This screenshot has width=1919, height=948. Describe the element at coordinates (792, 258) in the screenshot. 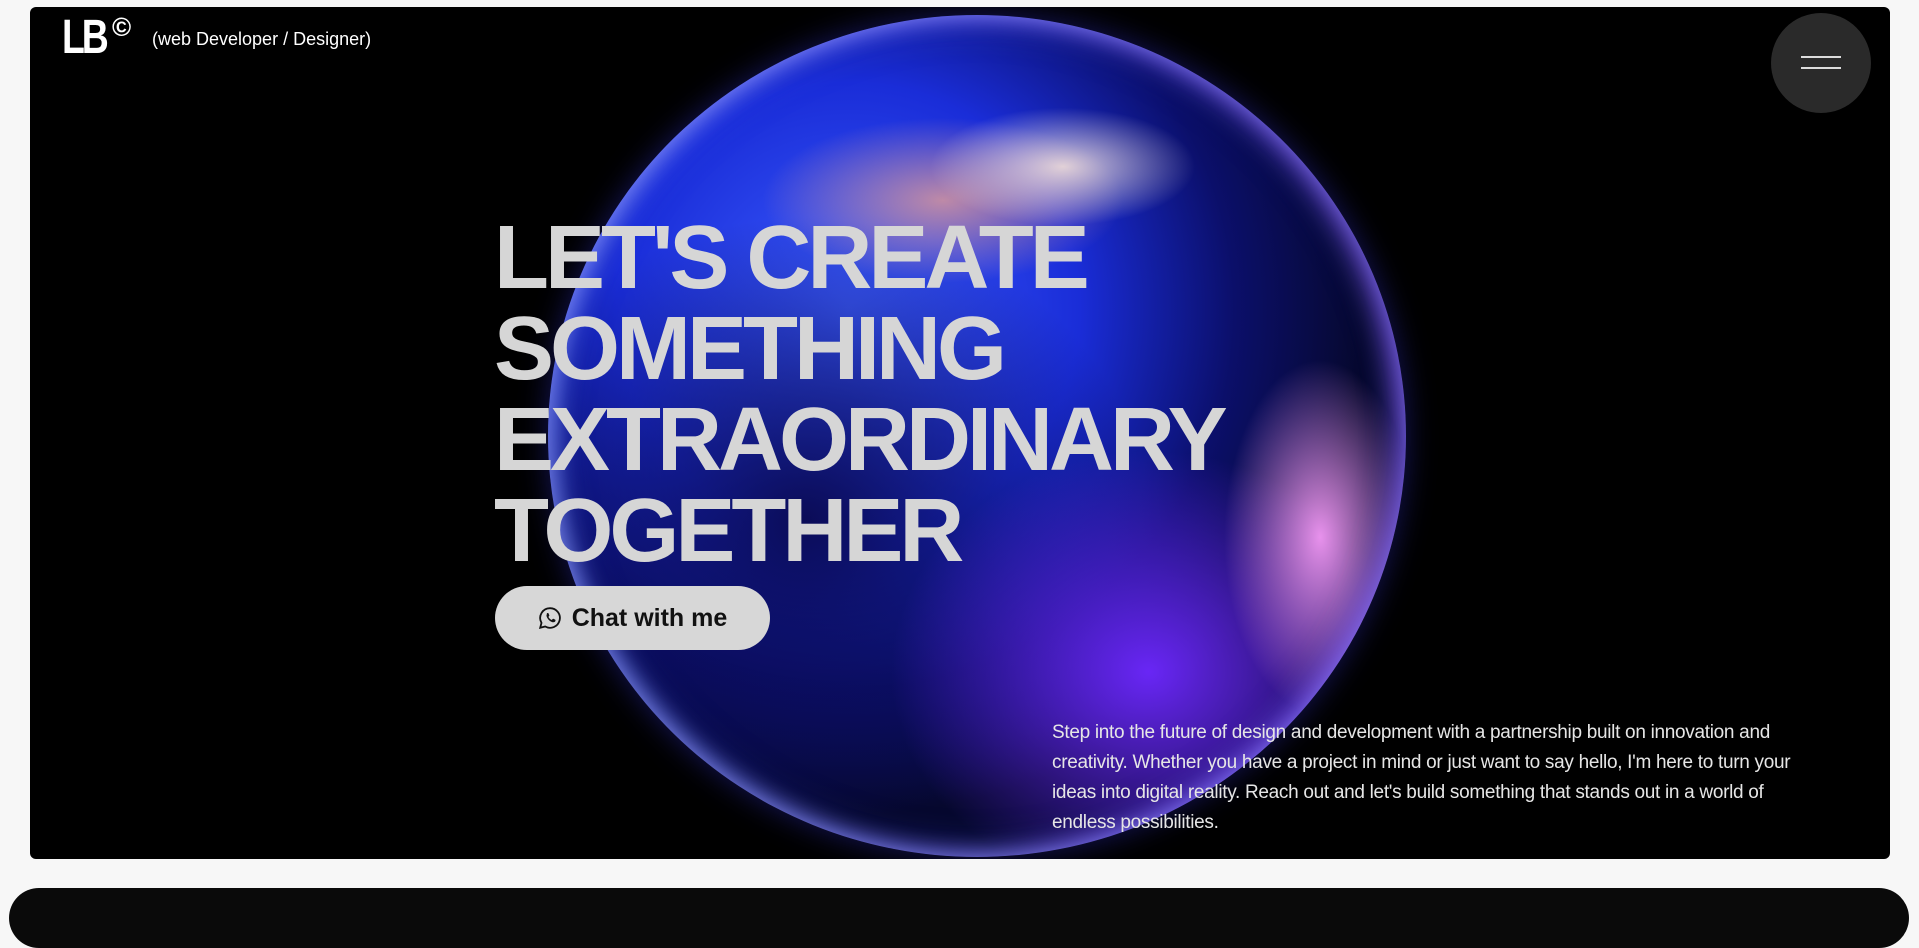

I see `headline-line: LET'S CREATE` at that location.